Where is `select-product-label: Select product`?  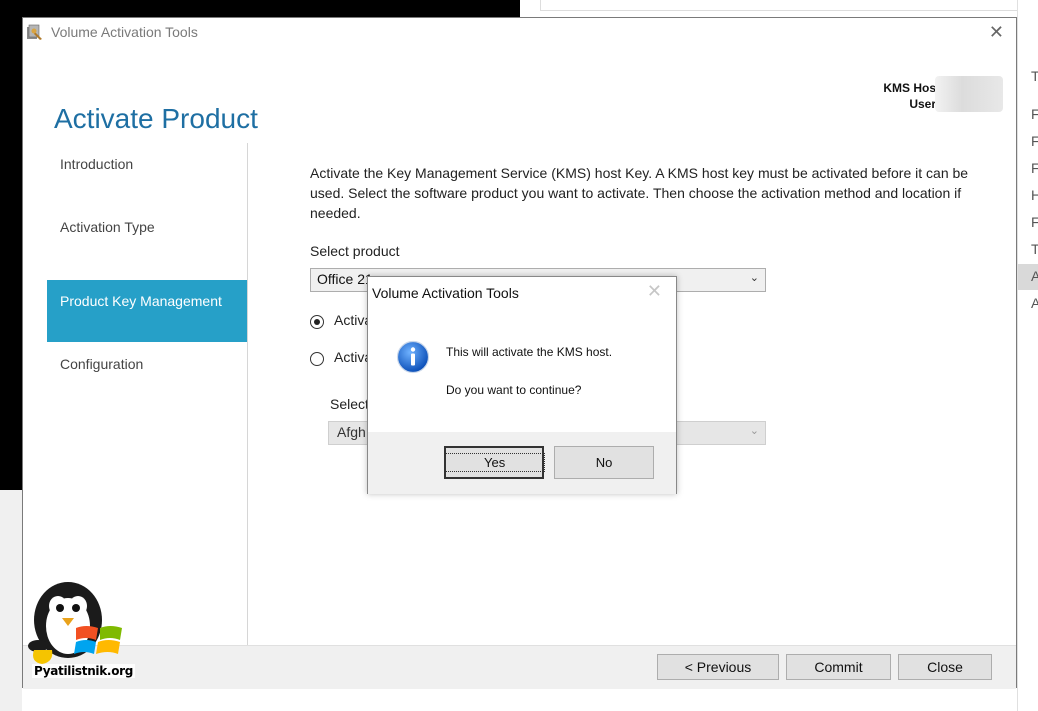
select-product-label: Select product is located at coordinates (355, 251).